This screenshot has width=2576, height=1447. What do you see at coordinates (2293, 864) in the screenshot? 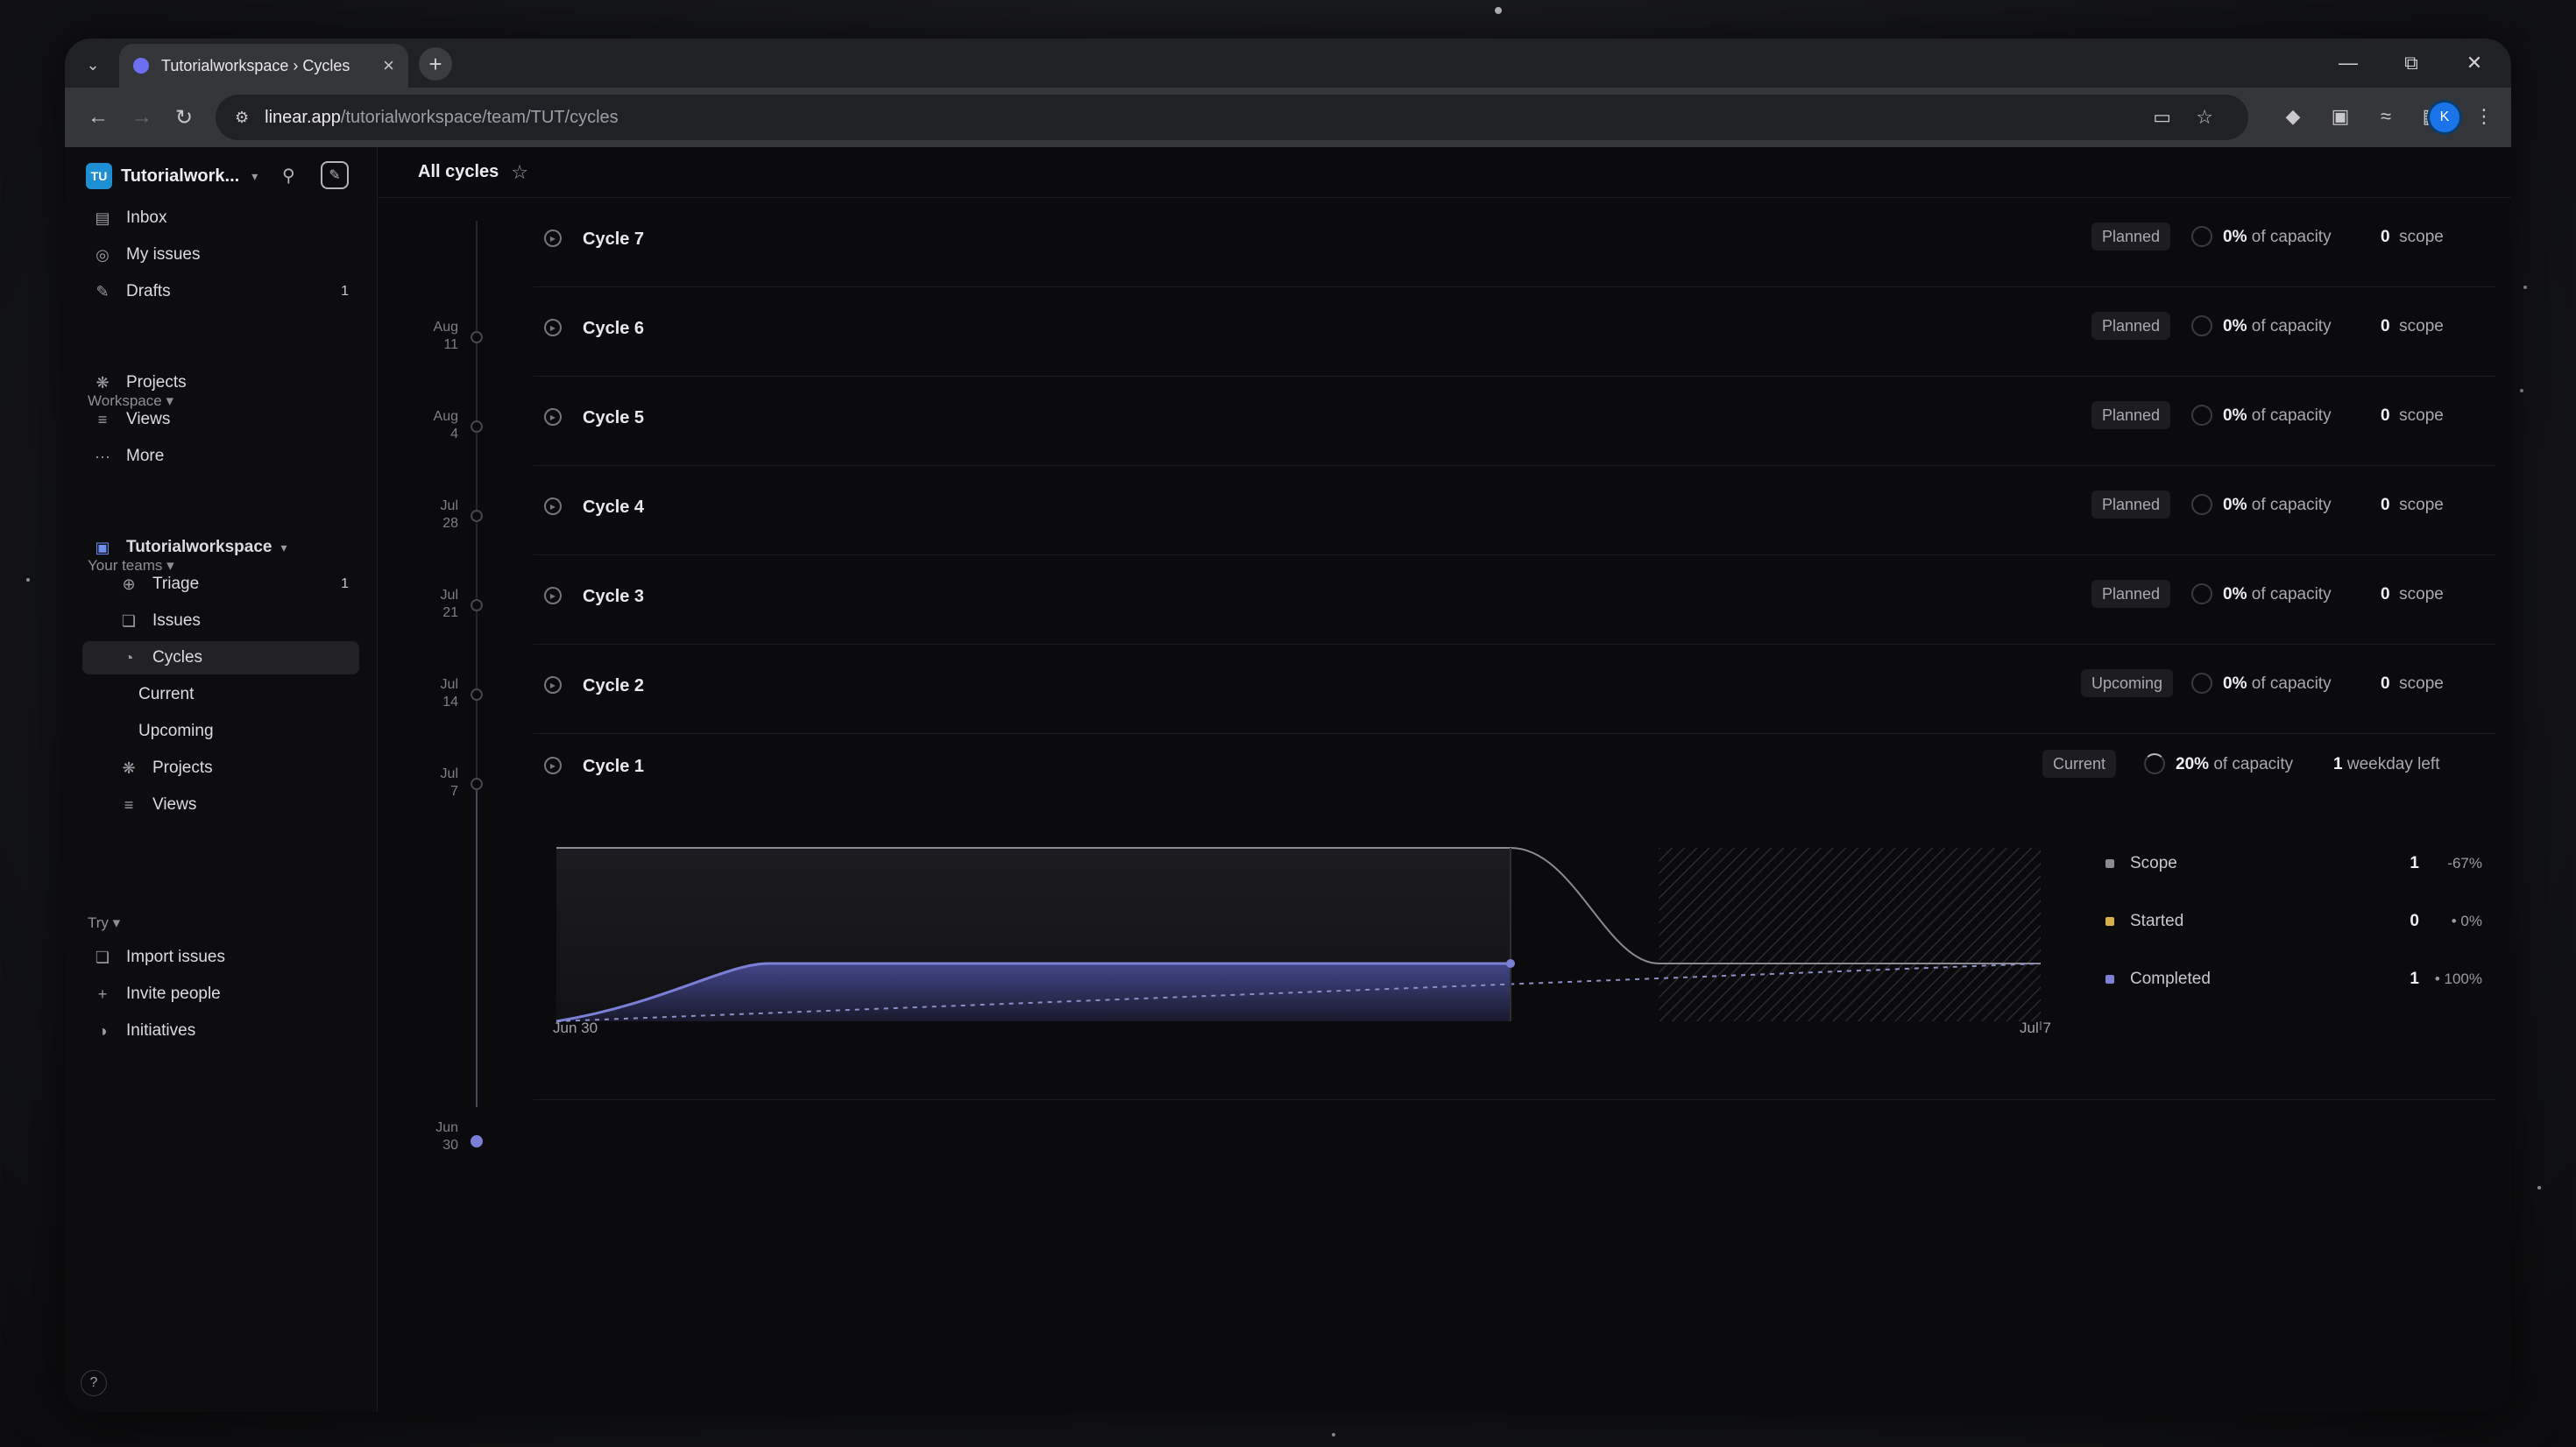
I see `legend-item-scope: Scope 1 -67%` at bounding box center [2293, 864].